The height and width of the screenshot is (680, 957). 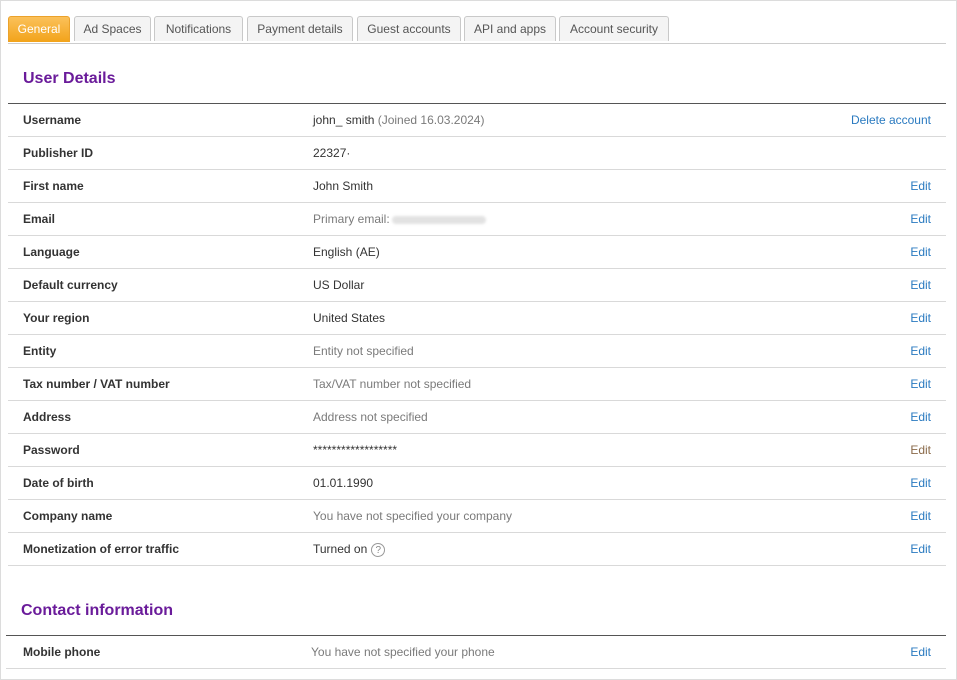 I want to click on tab-guest-accounts: Guest accounts, so click(x=409, y=28).